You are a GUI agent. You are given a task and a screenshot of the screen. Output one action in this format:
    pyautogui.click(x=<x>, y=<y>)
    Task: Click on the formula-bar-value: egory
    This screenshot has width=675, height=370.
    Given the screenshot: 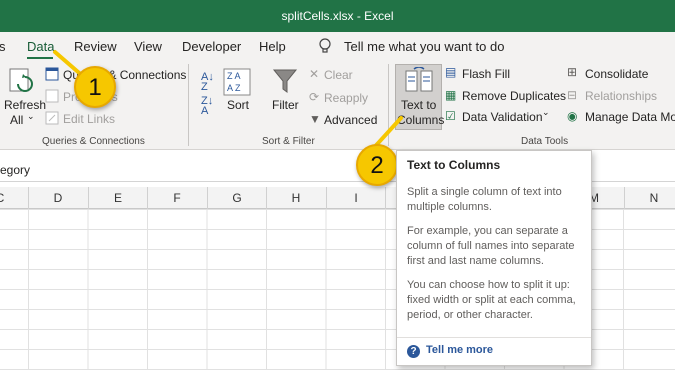 What is the action you would take?
    pyautogui.click(x=15, y=170)
    